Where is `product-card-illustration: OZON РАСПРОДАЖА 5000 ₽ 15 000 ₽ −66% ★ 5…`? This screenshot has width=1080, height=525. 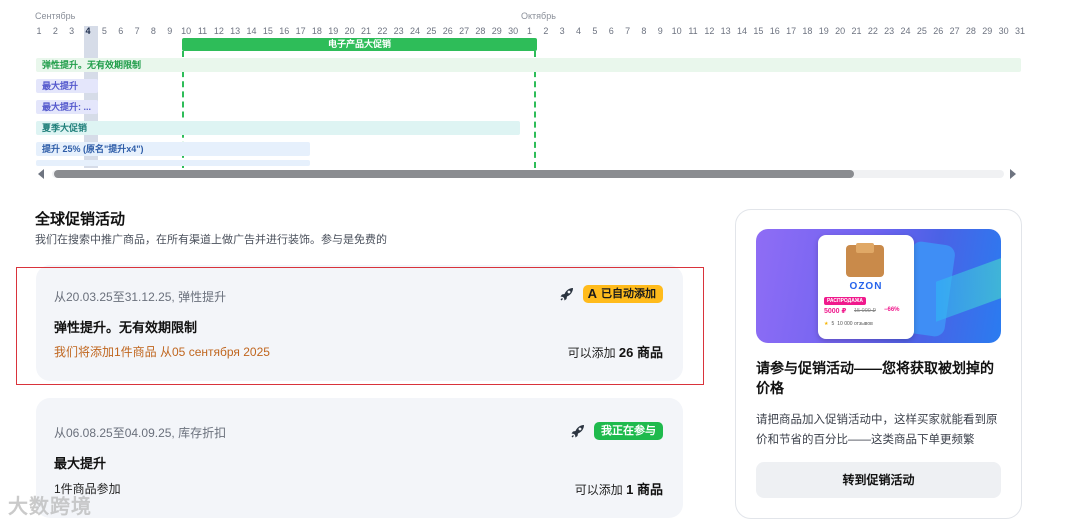
product-card-illustration: OZON РАСПРОДАЖА 5000 ₽ 15 000 ₽ −66% ★ 5… is located at coordinates (866, 287).